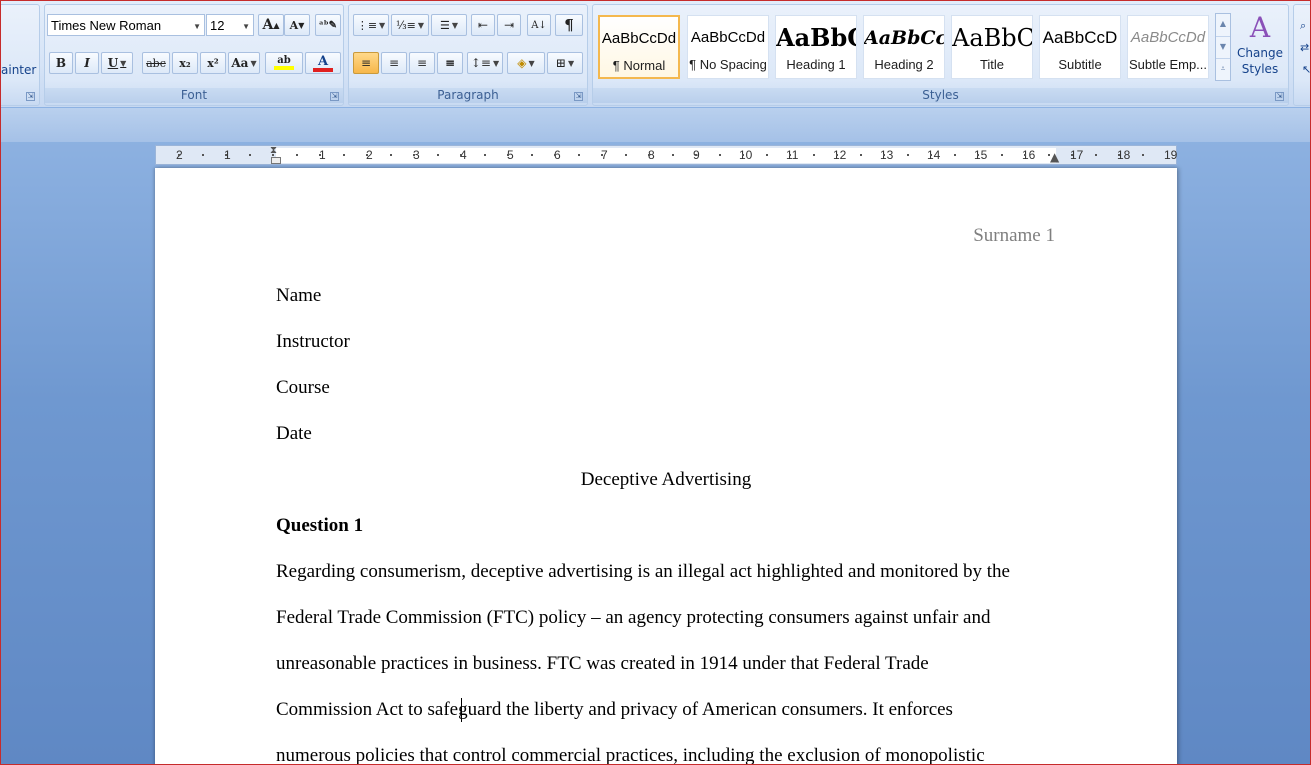 This screenshot has width=1311, height=765. I want to click on ruler-number: 10, so click(746, 155).